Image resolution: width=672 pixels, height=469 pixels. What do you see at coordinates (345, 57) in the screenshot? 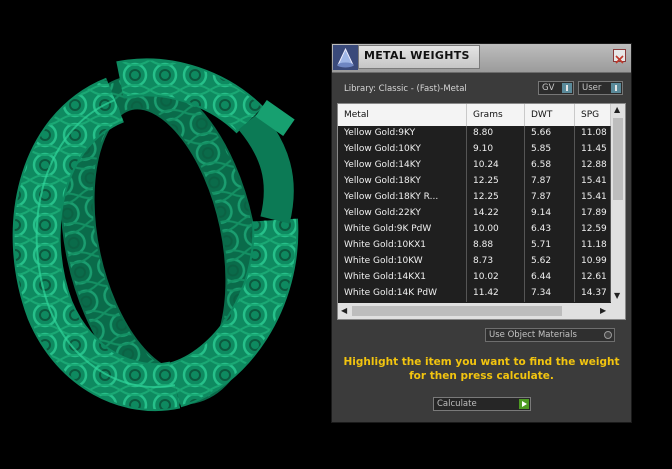
I see `app-logo-icon` at bounding box center [345, 57].